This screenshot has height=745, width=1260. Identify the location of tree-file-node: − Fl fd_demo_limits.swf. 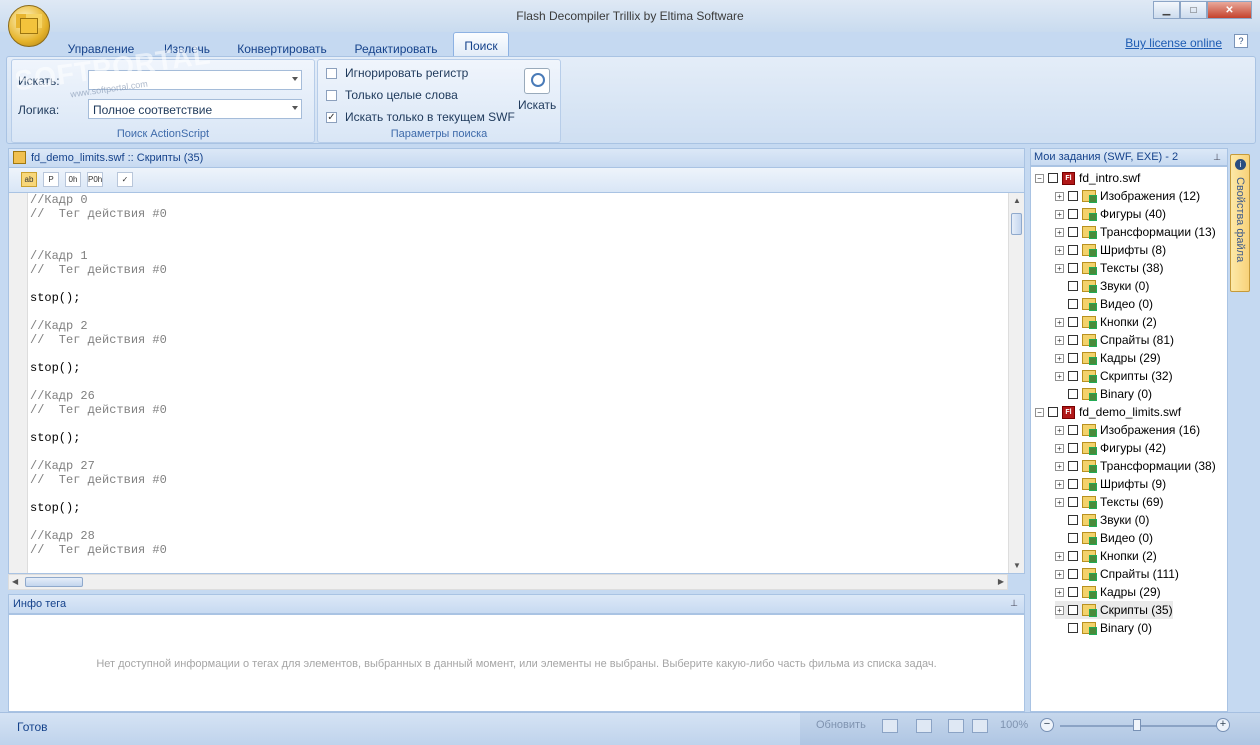
(1108, 412).